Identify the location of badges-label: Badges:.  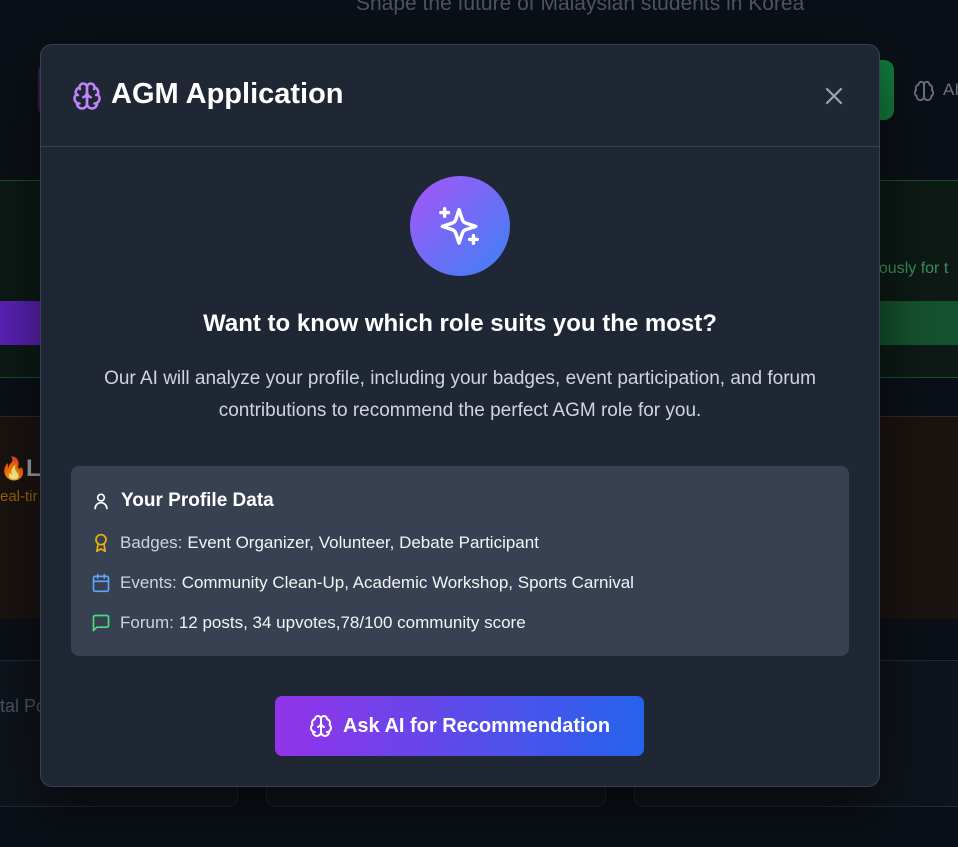
(151, 542).